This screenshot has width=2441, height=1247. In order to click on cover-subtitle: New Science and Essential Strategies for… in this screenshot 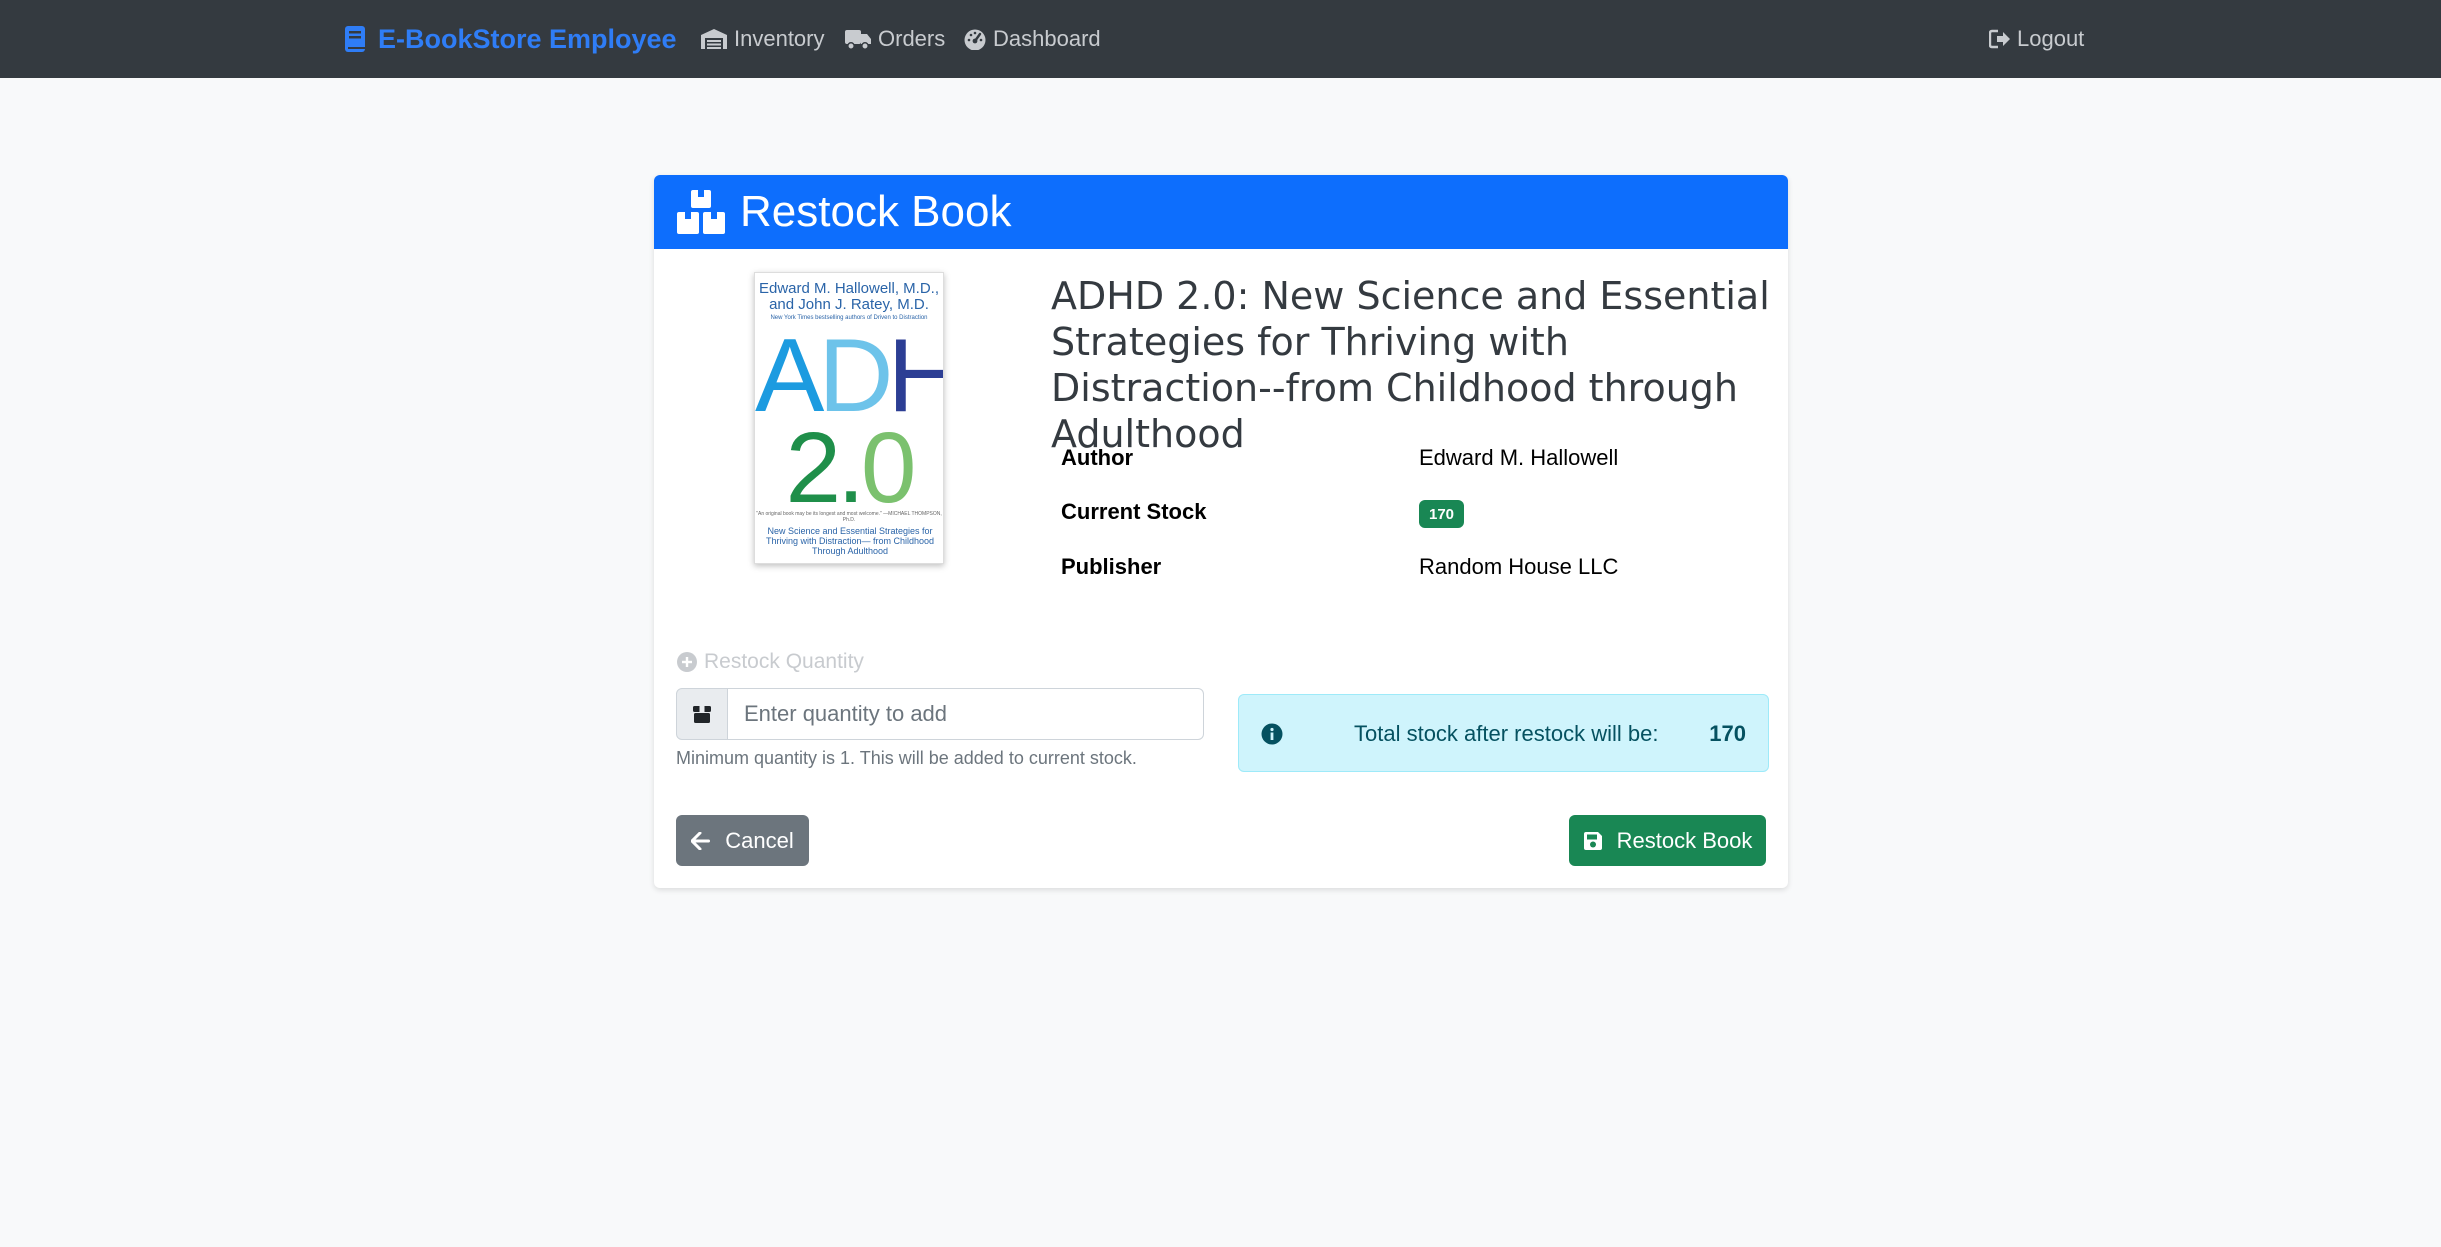, I will do `click(850, 541)`.